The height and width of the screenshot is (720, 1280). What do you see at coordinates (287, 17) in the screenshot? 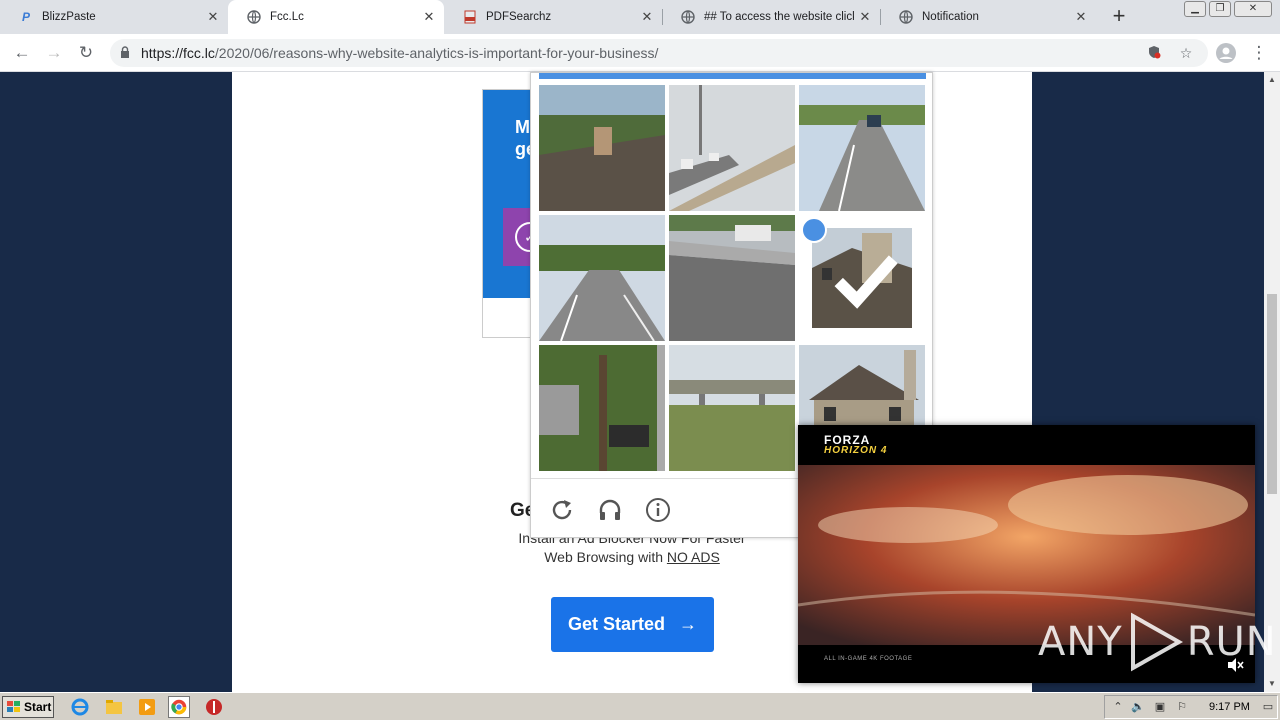
I see `tab-title: Fcc.Lc` at bounding box center [287, 17].